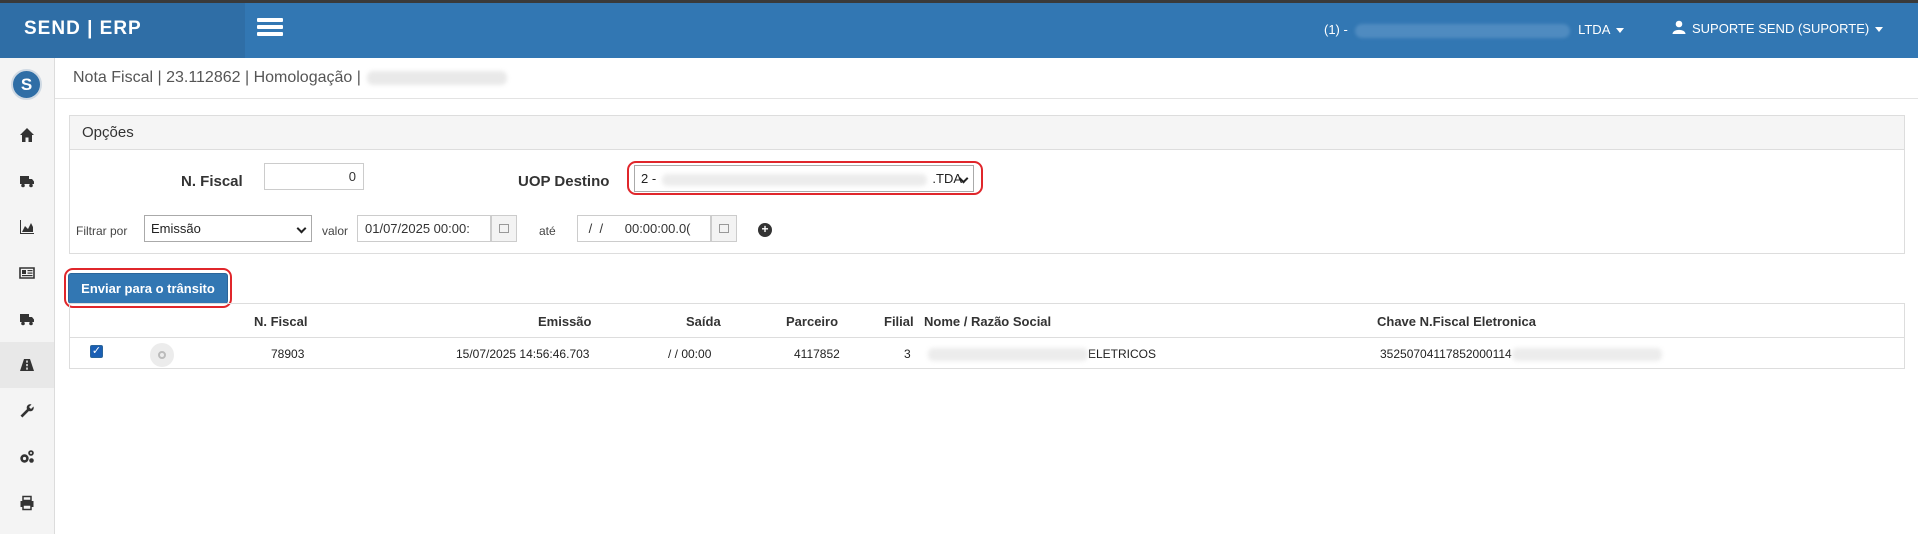 The width and height of the screenshot is (1918, 534). I want to click on sidebar-item-chart, so click(27, 227).